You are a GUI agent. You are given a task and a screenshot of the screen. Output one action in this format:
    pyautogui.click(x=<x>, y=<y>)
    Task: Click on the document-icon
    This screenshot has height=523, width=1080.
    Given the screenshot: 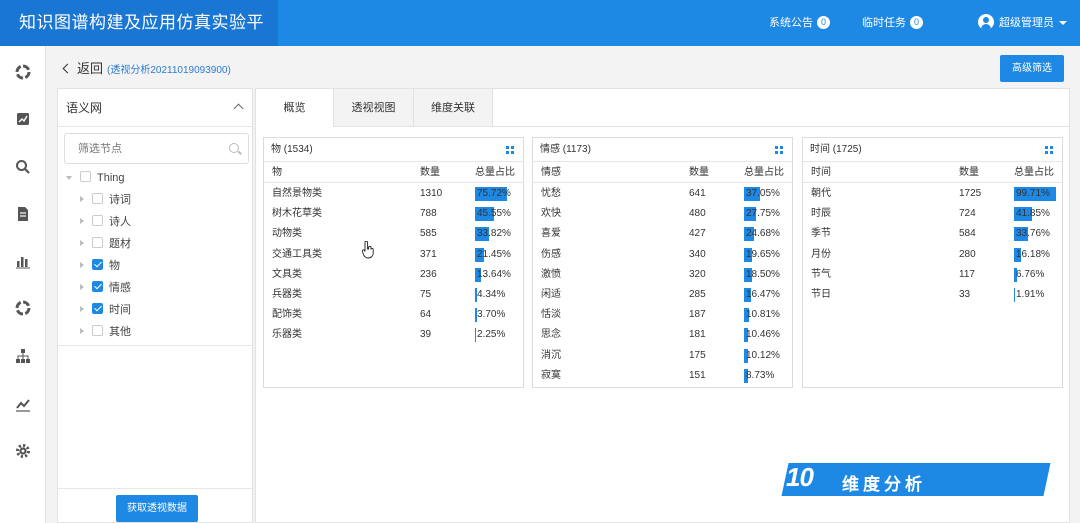 What is the action you would take?
    pyautogui.click(x=23, y=214)
    